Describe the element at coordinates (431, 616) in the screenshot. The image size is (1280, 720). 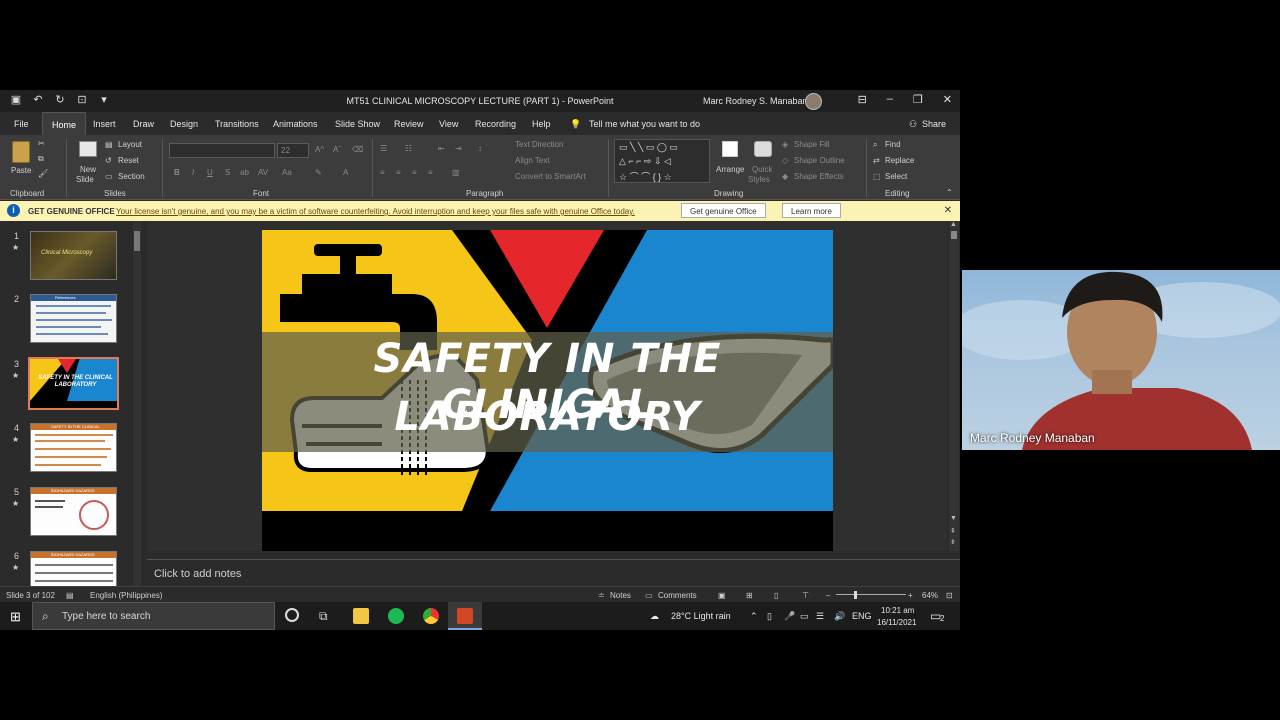
I see `chrome-icon` at that location.